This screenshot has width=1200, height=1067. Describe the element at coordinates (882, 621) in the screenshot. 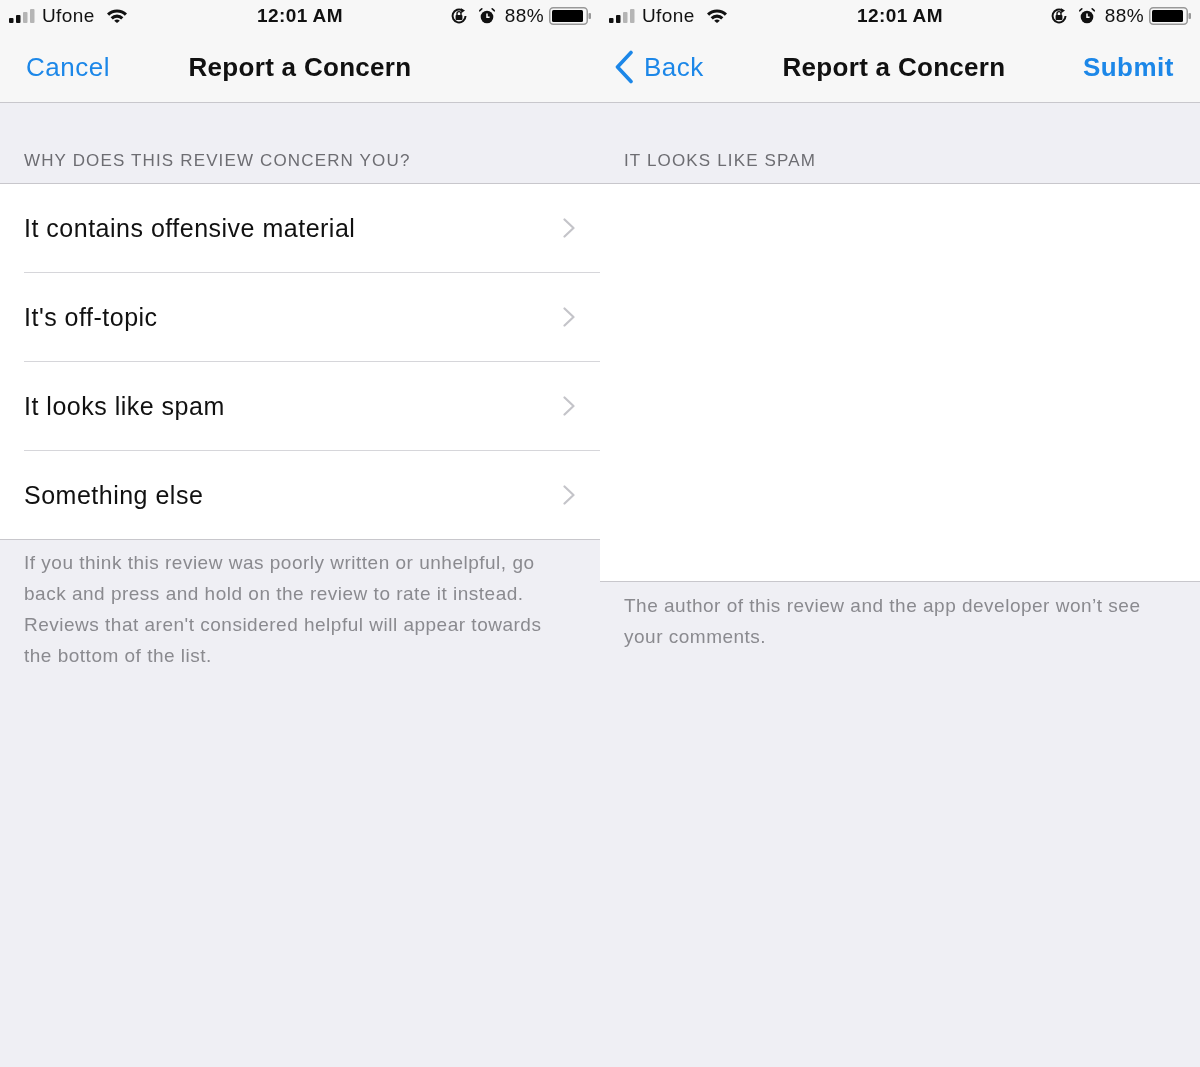

I see `footer-note: The author of this review and the app developer won’t see your comments.` at that location.